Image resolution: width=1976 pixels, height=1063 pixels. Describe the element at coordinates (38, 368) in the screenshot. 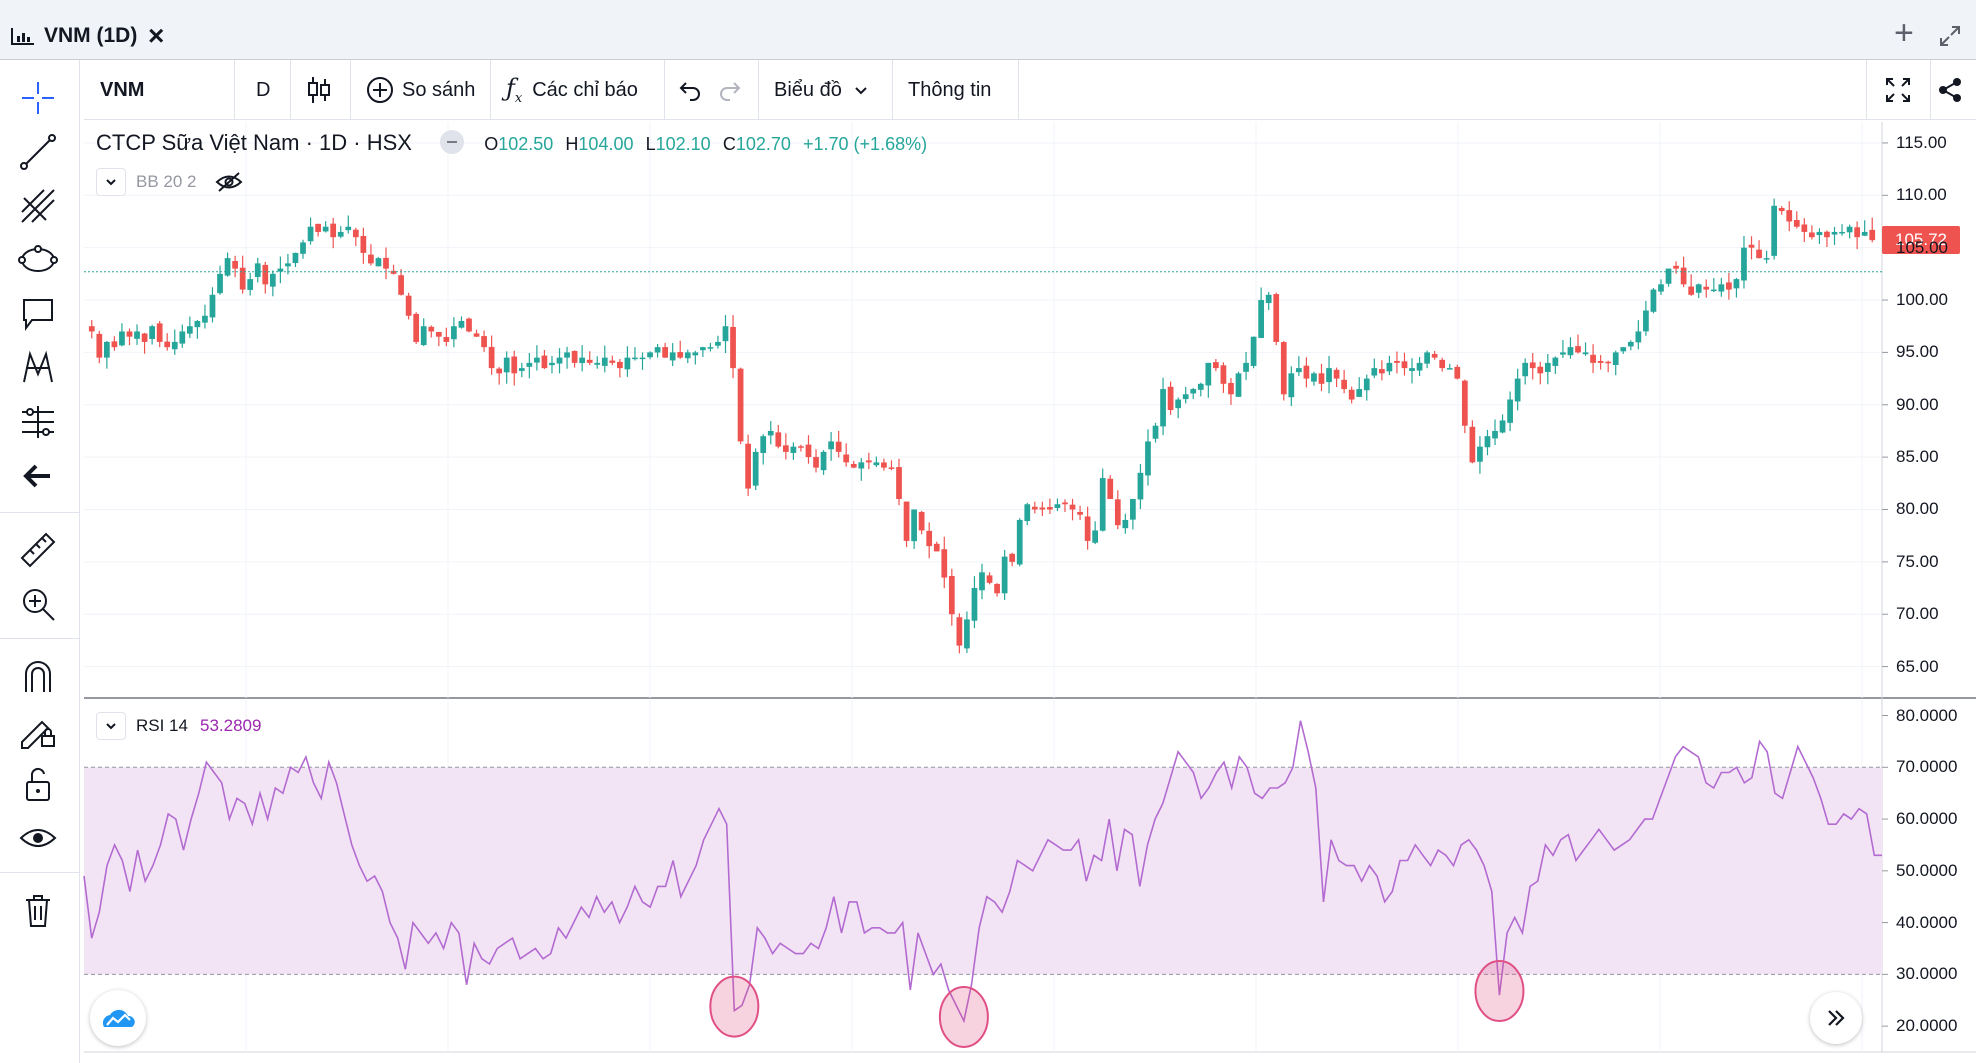

I see `pattern-icon` at that location.